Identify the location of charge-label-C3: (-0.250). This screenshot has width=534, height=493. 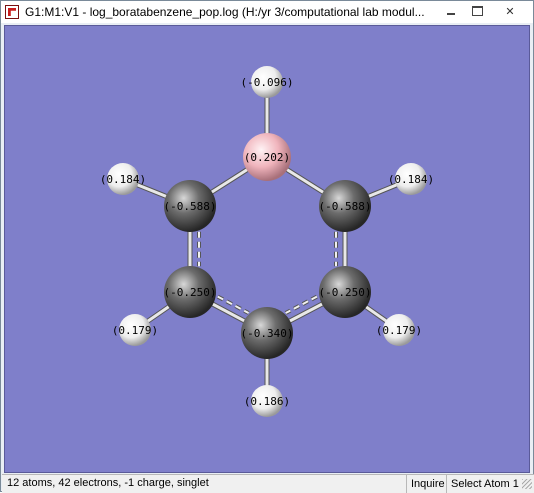
(190, 292).